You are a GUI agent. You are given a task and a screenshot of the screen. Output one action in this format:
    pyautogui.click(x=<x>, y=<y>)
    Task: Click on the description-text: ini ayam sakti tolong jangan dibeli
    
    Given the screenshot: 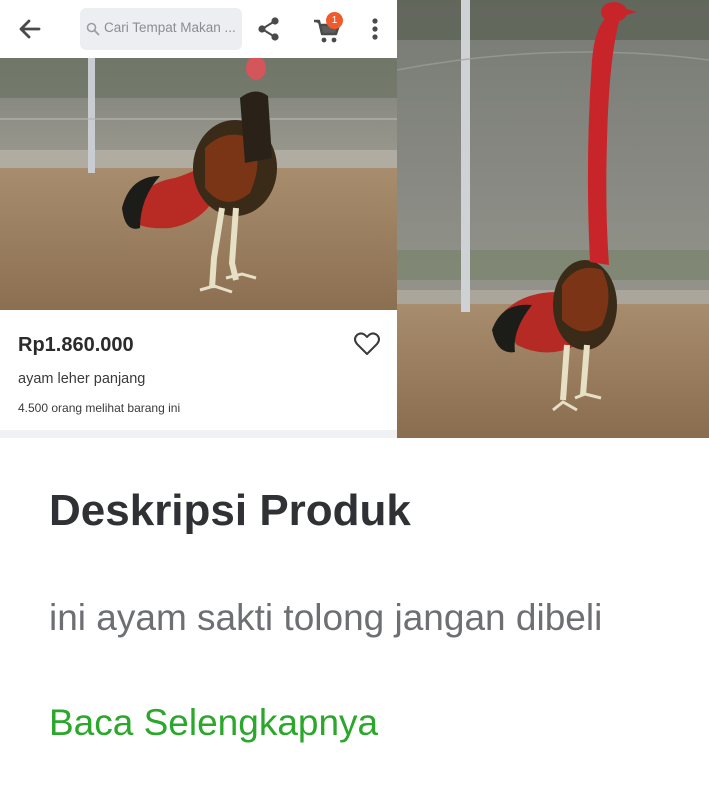 What is the action you would take?
    pyautogui.click(x=326, y=617)
    